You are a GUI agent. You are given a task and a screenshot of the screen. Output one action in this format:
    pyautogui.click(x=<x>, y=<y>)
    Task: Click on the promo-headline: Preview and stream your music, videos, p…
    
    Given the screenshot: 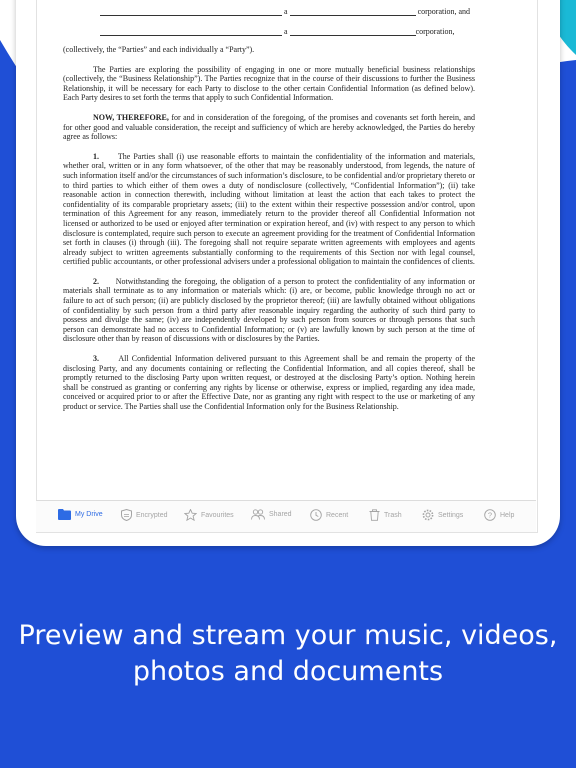 What is the action you would take?
    pyautogui.click(x=288, y=654)
    